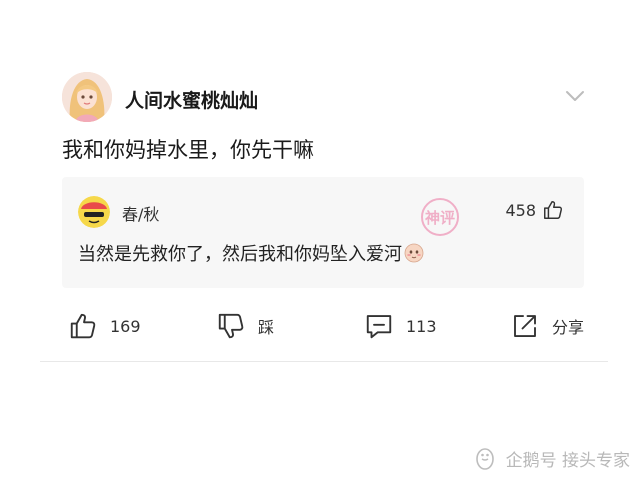  Describe the element at coordinates (240, 254) in the screenshot. I see `hot-comment-body: 当然是先救你了，然后我和你妈坠入爱河` at that location.